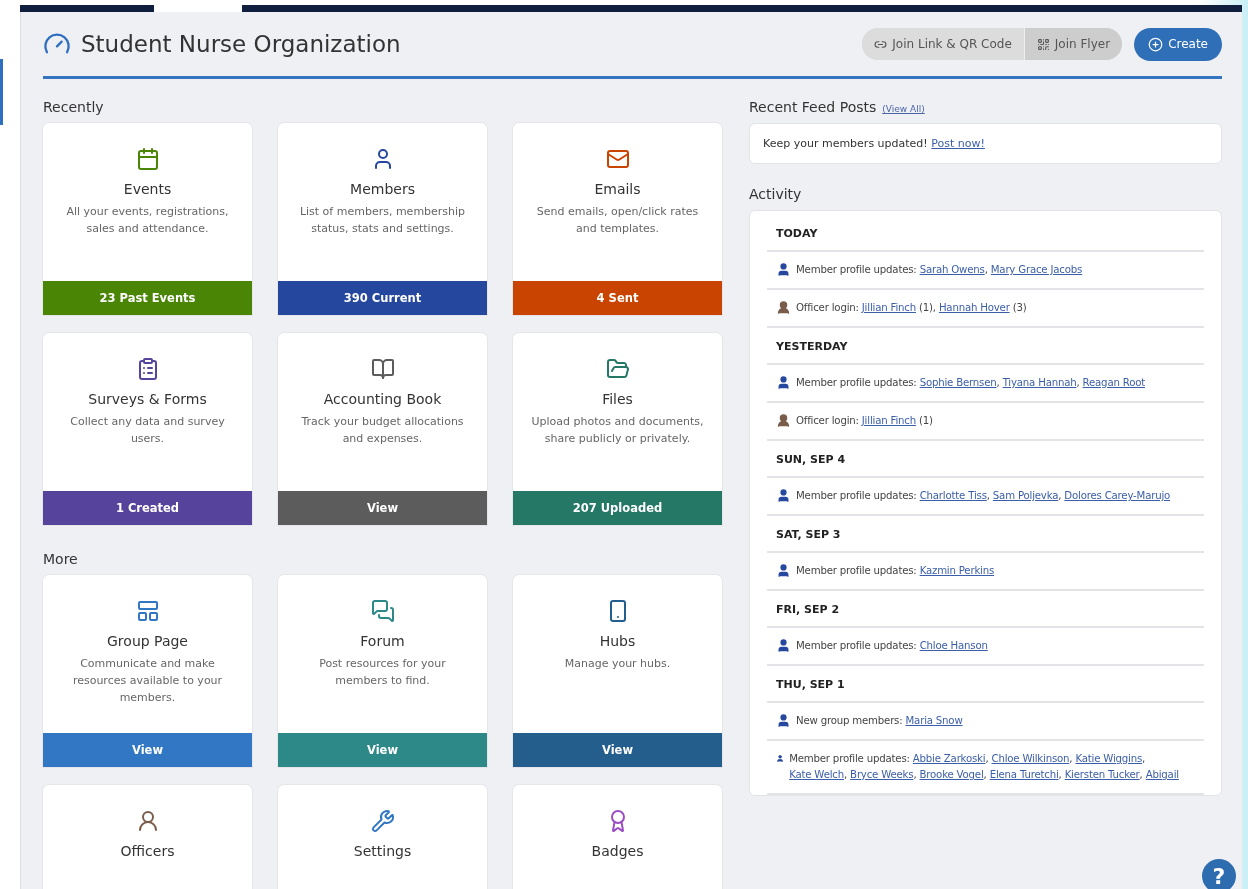  I want to click on page-title: Student Nurse Organization, so click(241, 44).